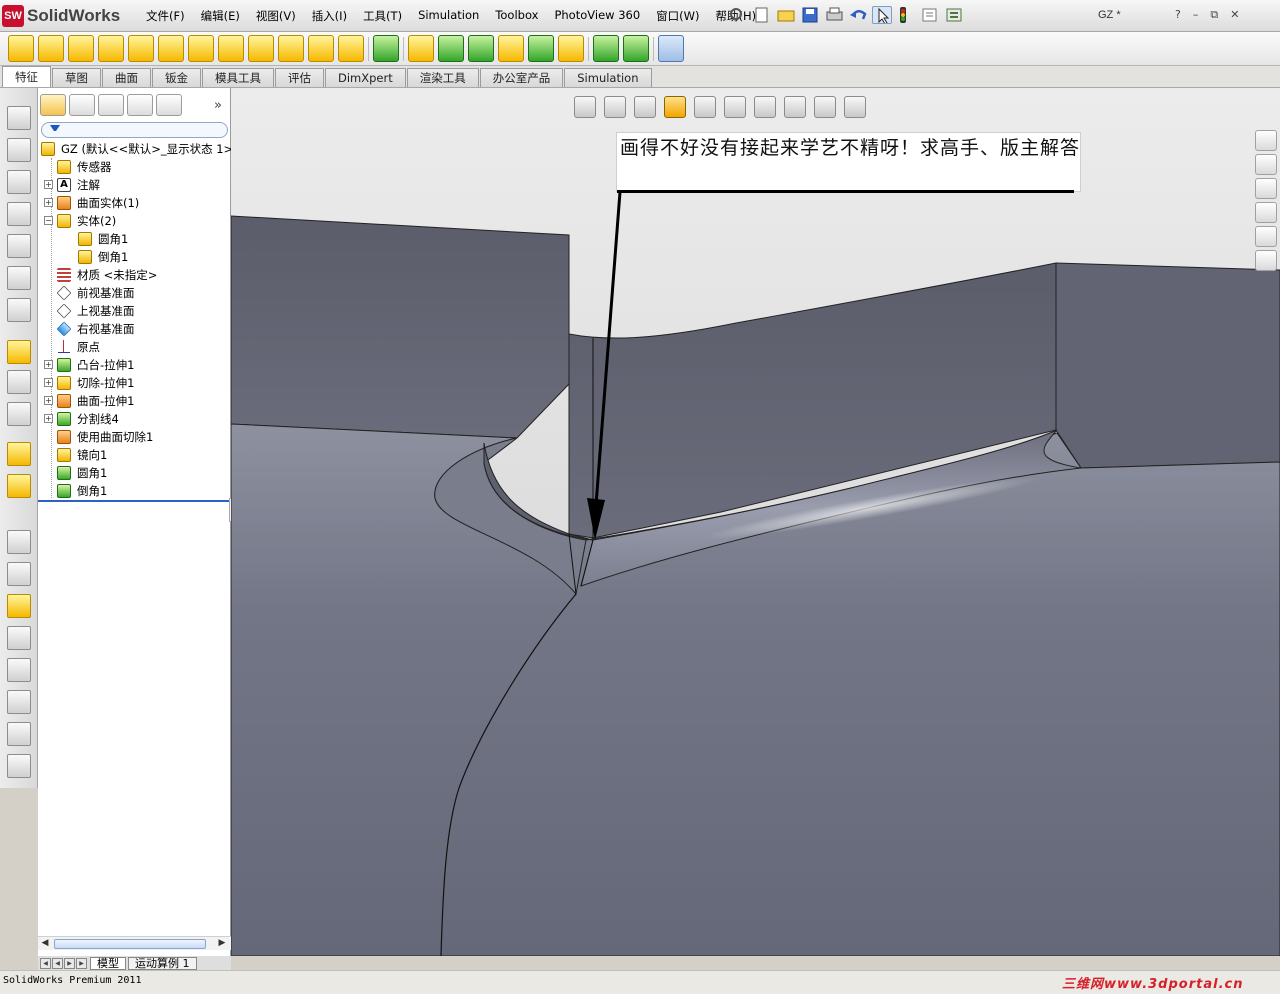 Image resolution: width=1280 pixels, height=994 pixels. Describe the element at coordinates (442, 77) in the screenshot. I see `tab-render-tools: 渲染工具` at that location.